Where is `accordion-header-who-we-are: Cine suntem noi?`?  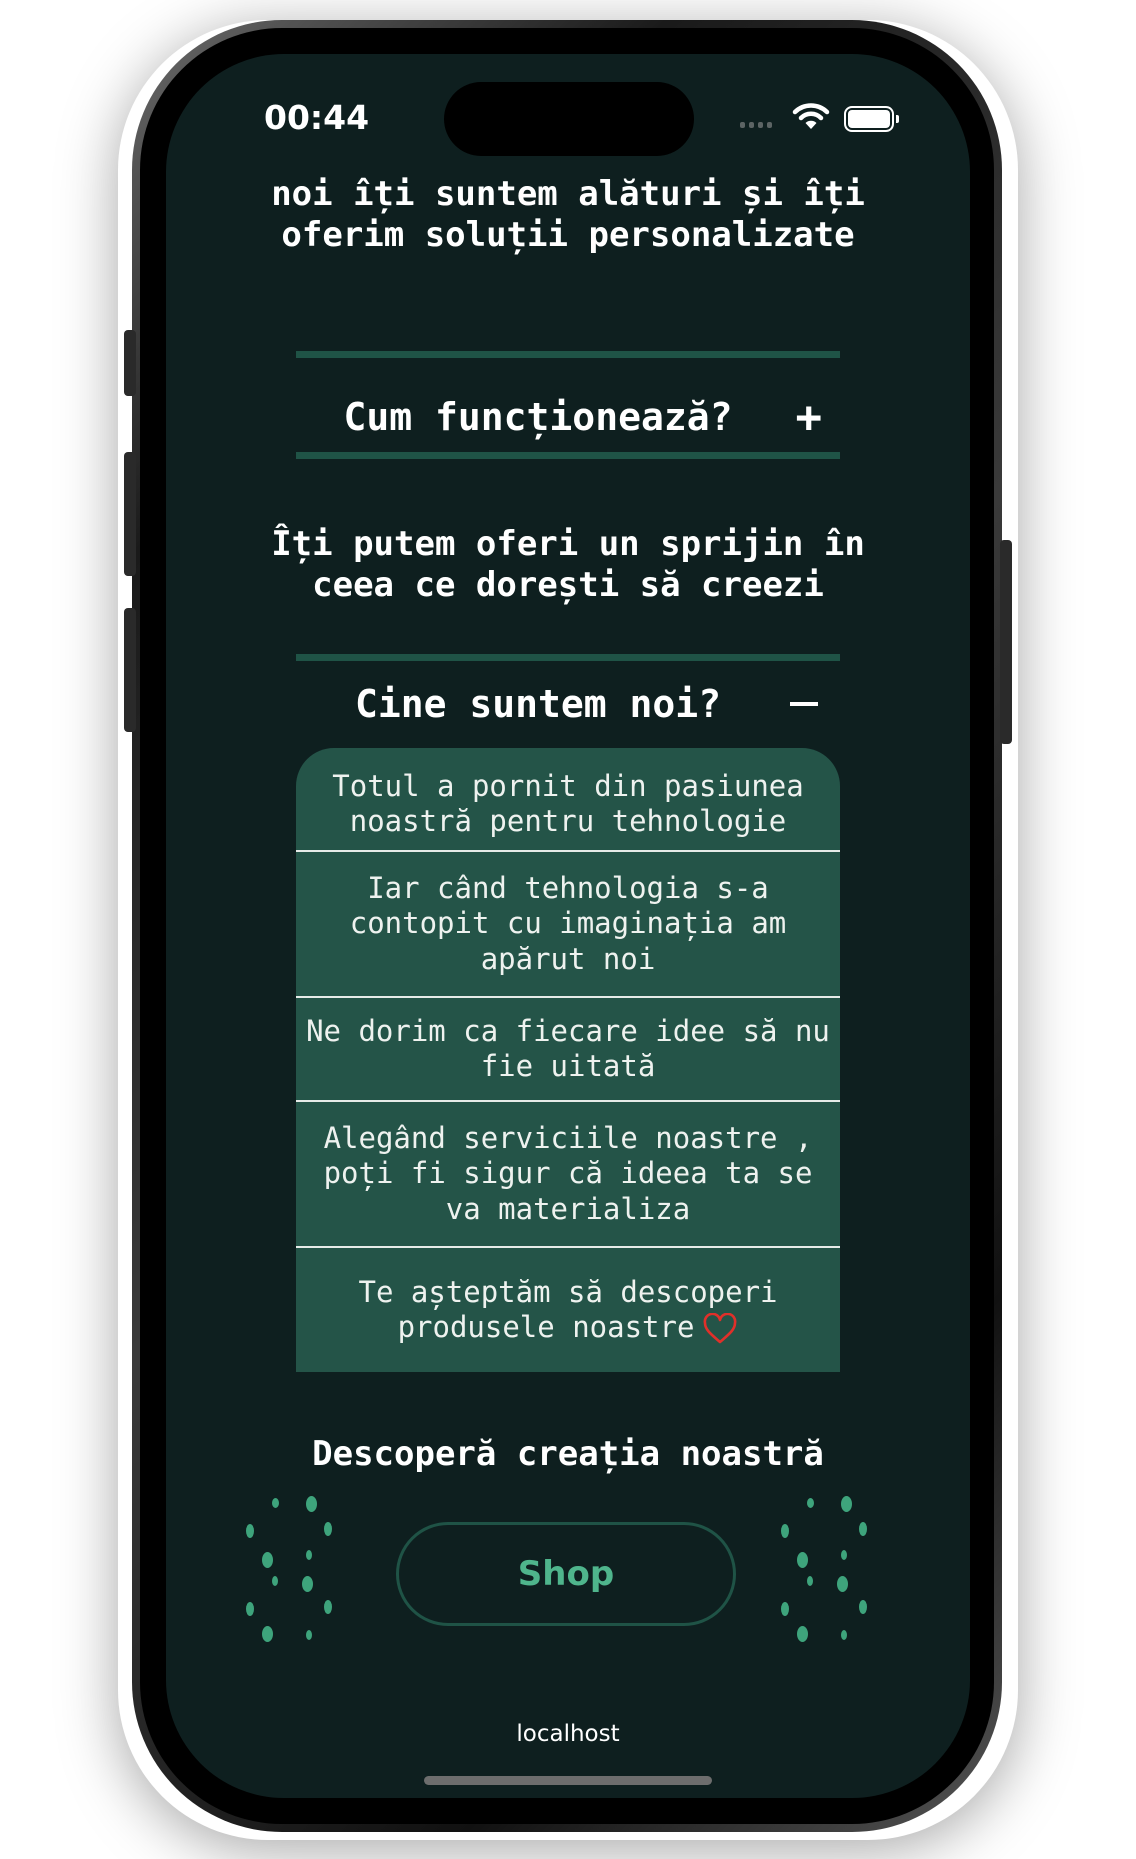
accordion-header-who-we-are: Cine suntem noi? is located at coordinates (568, 704).